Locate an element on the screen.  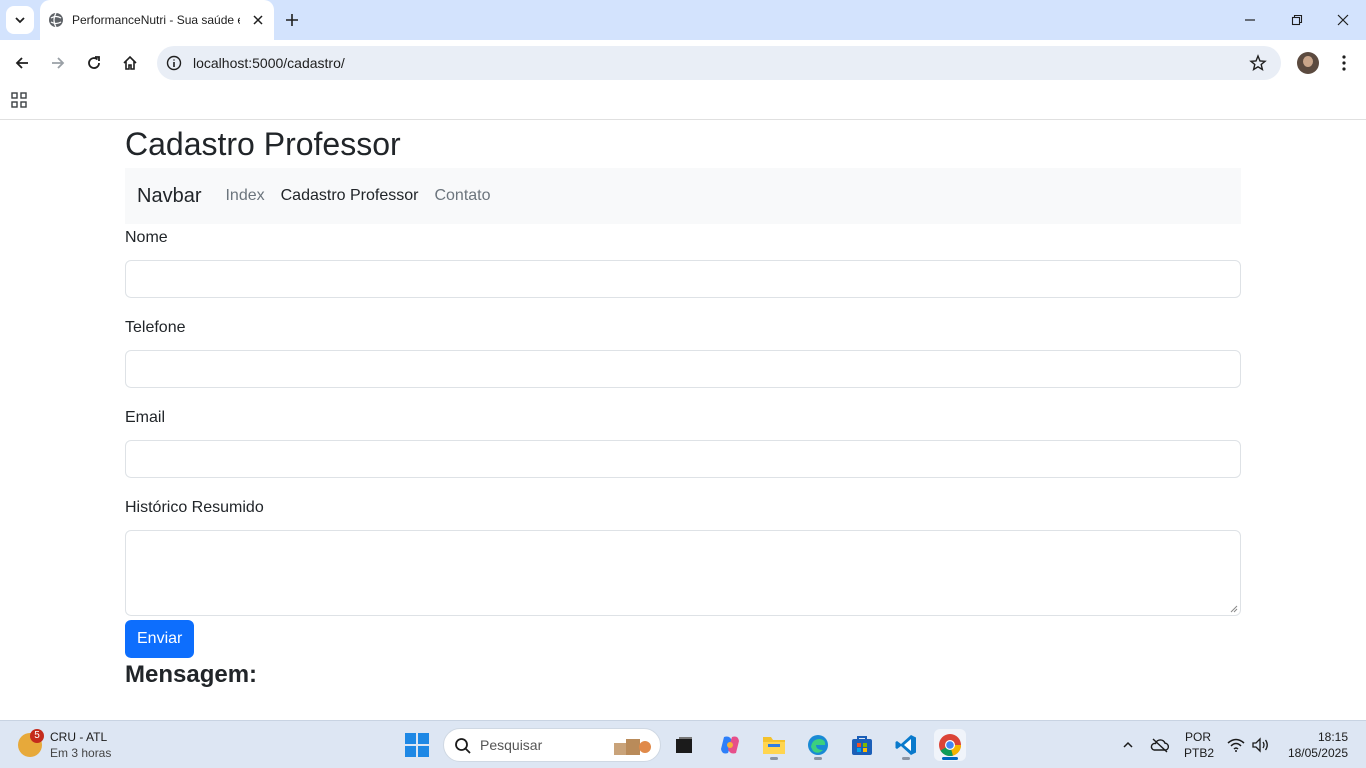
chrome-icon is located at coordinates (950, 745).